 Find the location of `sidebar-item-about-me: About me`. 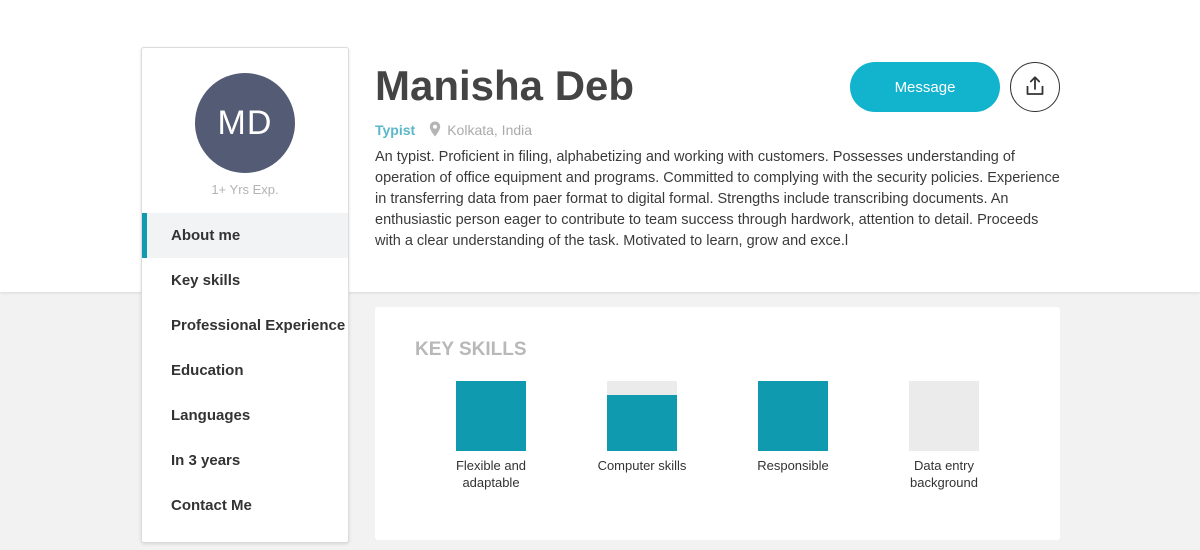

sidebar-item-about-me: About me is located at coordinates (245, 235).